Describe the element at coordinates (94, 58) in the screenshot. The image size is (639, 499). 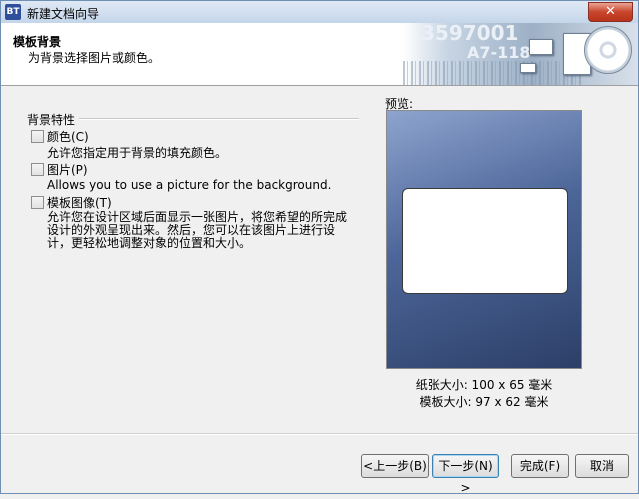
I see `page-subtitle: 为背景选择图片或颜色。` at that location.